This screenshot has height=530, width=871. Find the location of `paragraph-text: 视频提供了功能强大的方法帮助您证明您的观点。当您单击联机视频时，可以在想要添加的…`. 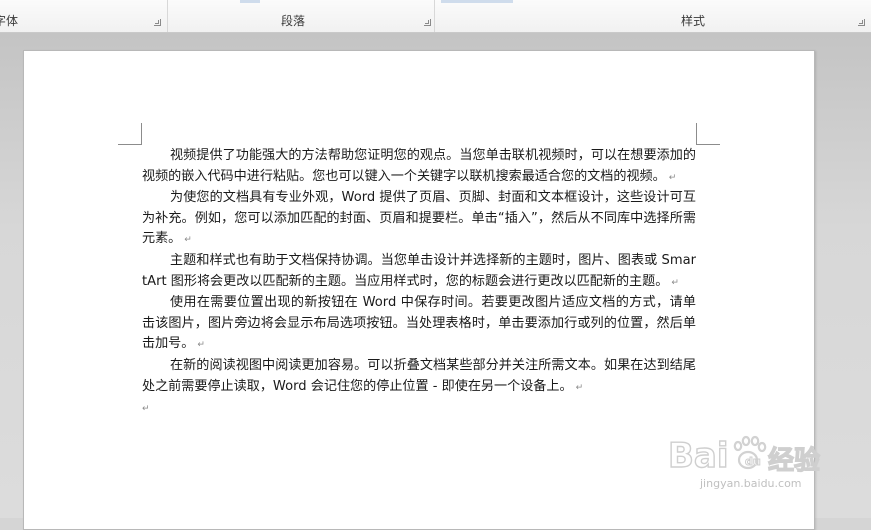

paragraph-text: 视频提供了功能强大的方法帮助您证明您的观点。当您单击联机视频时，可以在想要添加的… is located at coordinates (419, 166).